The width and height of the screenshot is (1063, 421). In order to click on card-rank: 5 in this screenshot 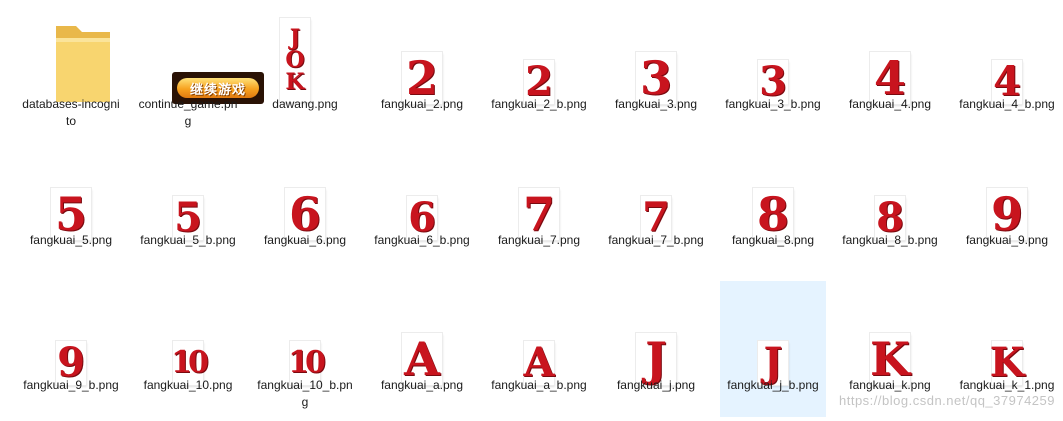, I will do `click(70, 214)`.